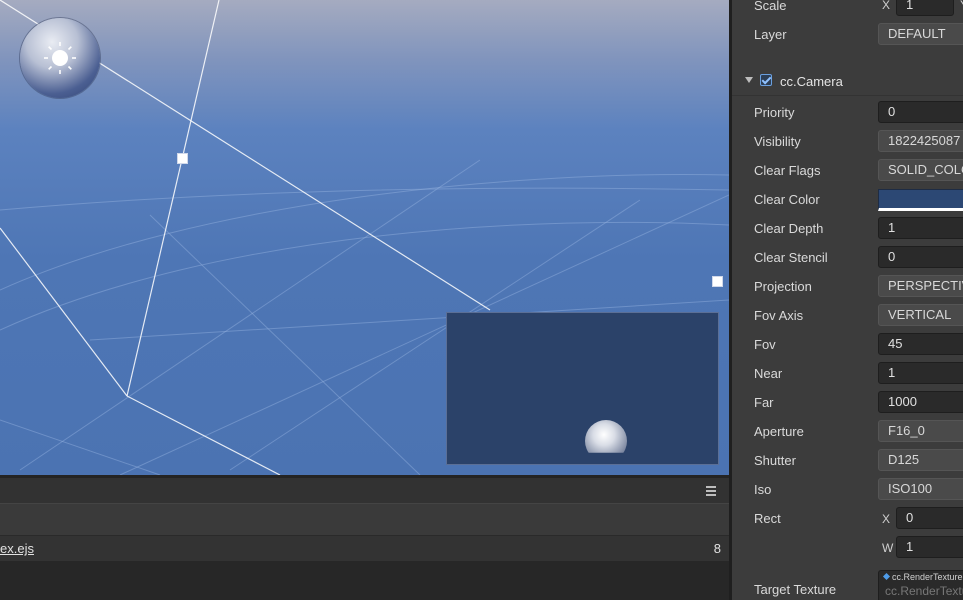 The height and width of the screenshot is (600, 963). Describe the element at coordinates (920, 344) in the screenshot. I see `fov-input: 45` at that location.